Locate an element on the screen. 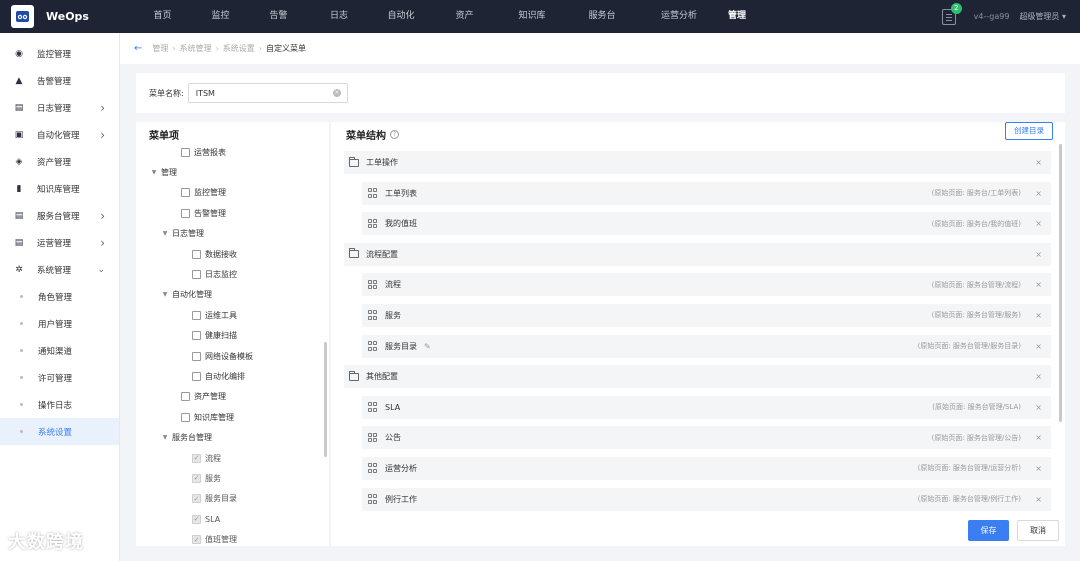  menu-item-row: 运营分析 (原始页面: 服务台管理/运营分析) × is located at coordinates (706, 468).